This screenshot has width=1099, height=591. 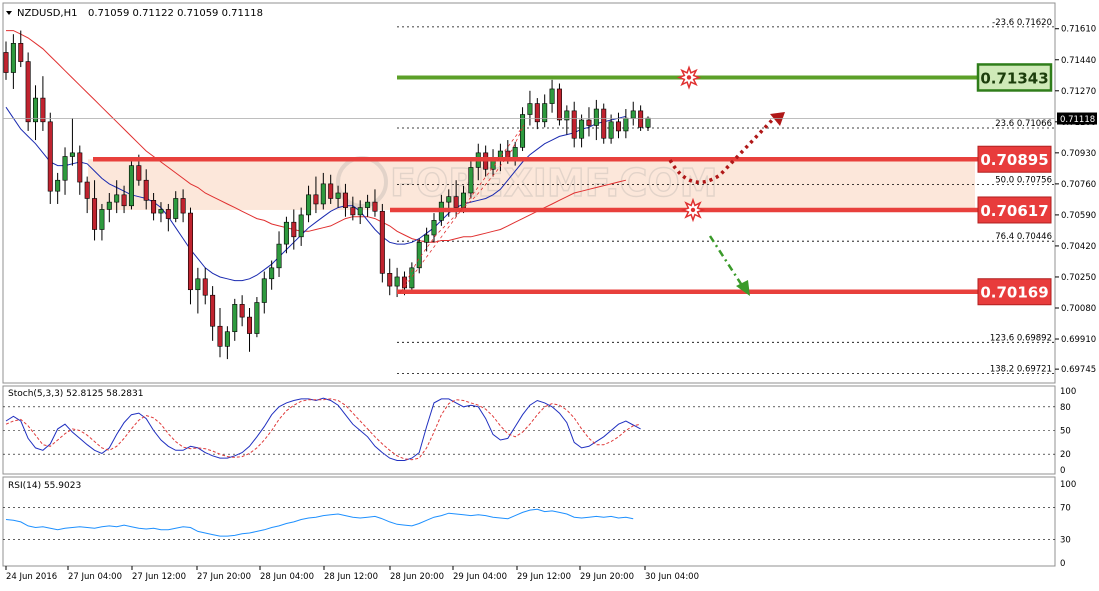 What do you see at coordinates (159, 577) in the screenshot?
I see `time-tick-label: 27 Jun 12:00` at bounding box center [159, 577].